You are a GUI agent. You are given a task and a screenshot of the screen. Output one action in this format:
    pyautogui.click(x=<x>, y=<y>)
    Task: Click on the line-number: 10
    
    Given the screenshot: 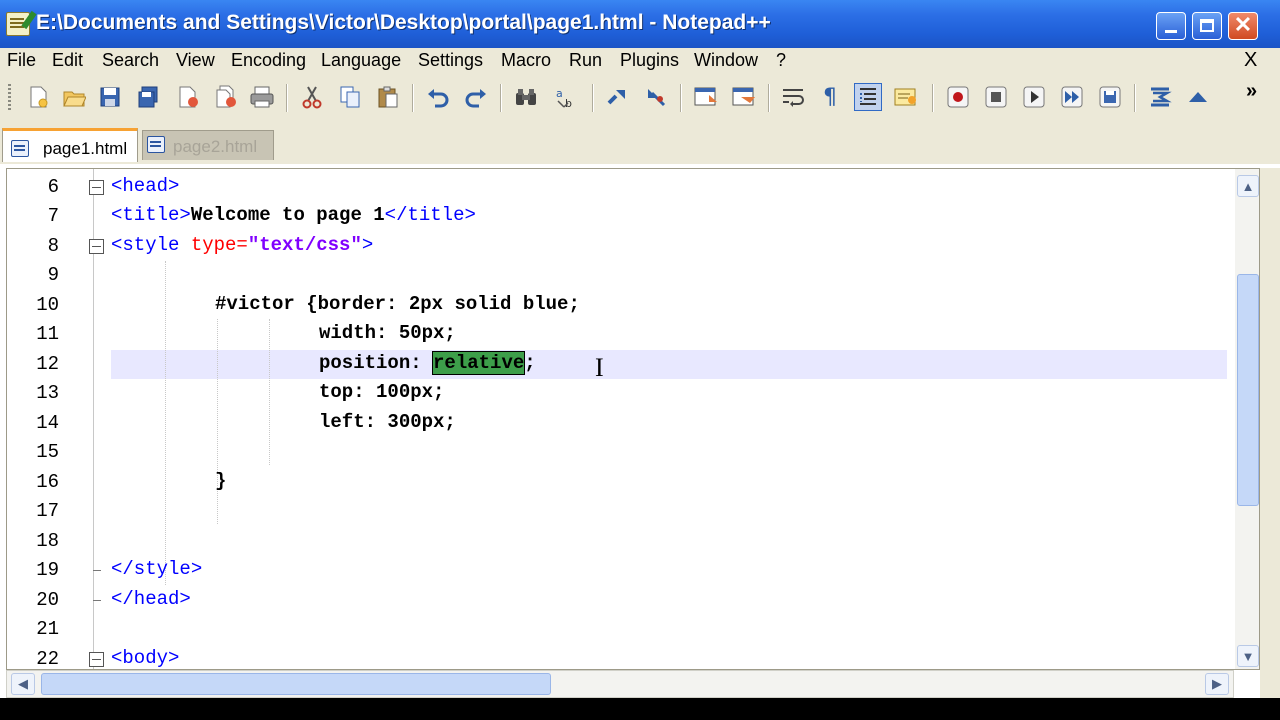 What is the action you would take?
    pyautogui.click(x=47, y=305)
    